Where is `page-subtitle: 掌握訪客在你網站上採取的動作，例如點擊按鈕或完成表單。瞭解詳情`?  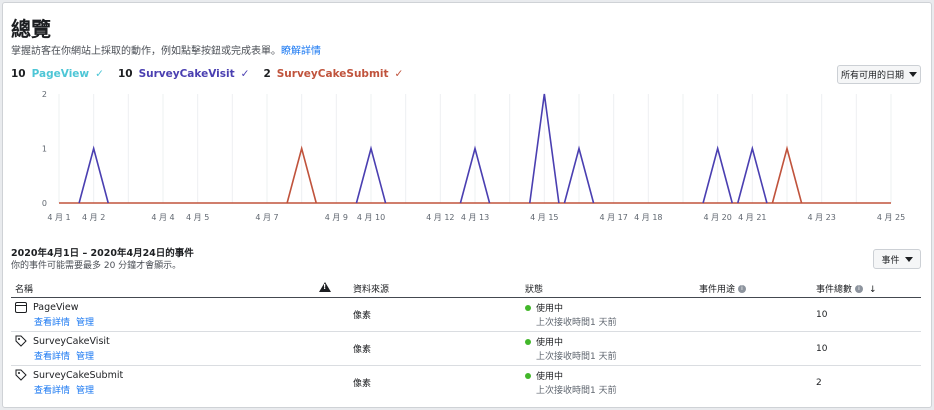
page-subtitle: 掌握訪客在你網站上採取的動作，例如點擊按鈕或完成表單。瞭解詳情 is located at coordinates (166, 49).